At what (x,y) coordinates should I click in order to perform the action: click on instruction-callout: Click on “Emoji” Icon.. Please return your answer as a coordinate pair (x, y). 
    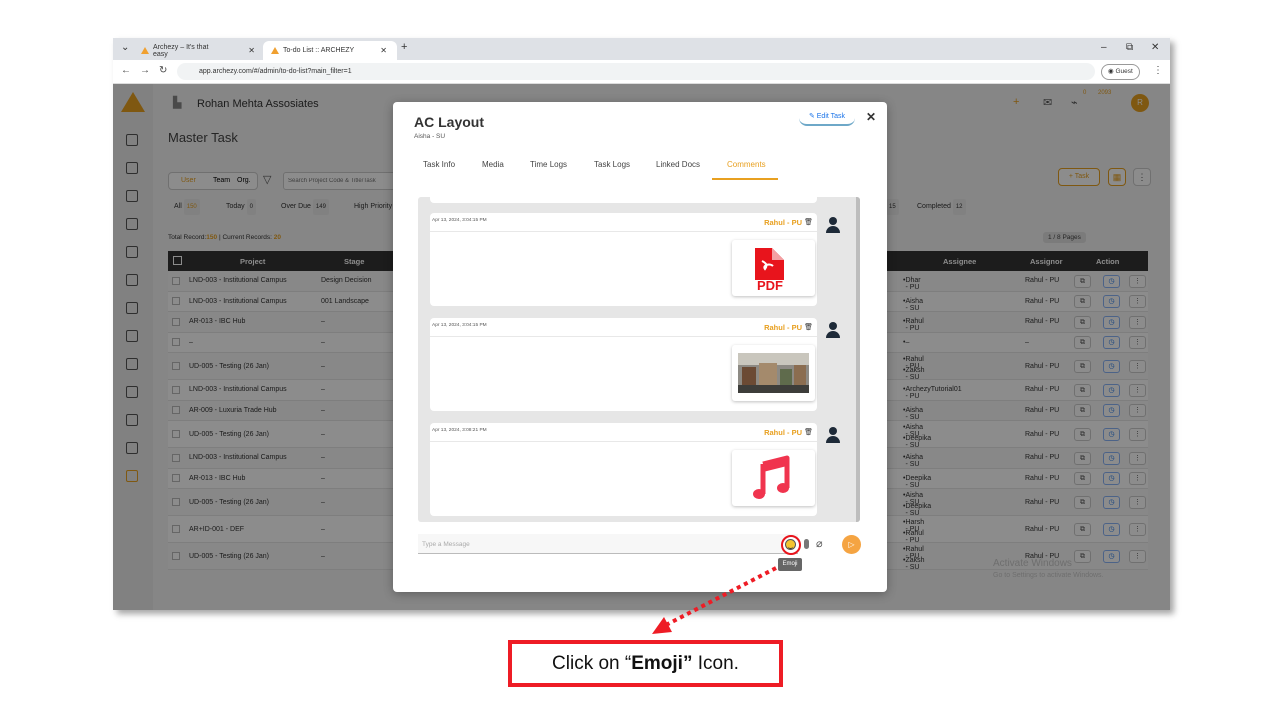
    Looking at the image, I should click on (645, 663).